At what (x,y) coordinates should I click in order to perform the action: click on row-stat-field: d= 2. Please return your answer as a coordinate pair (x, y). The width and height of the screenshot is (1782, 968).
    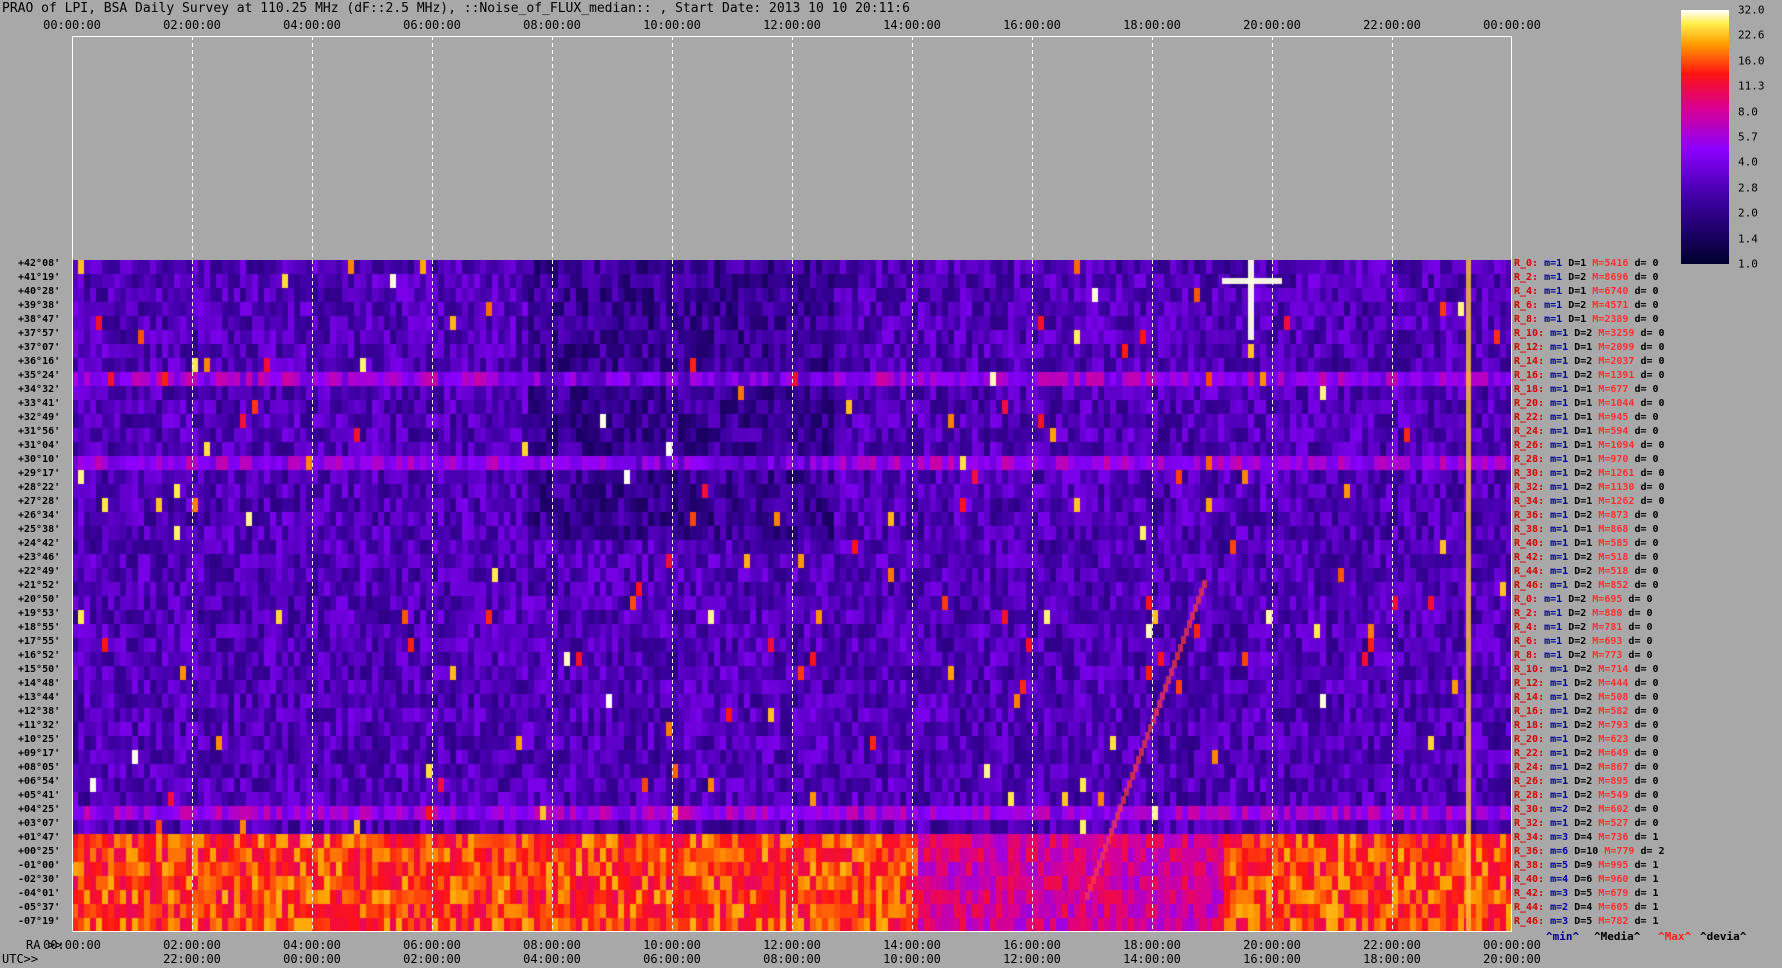
    Looking at the image, I should click on (1649, 851).